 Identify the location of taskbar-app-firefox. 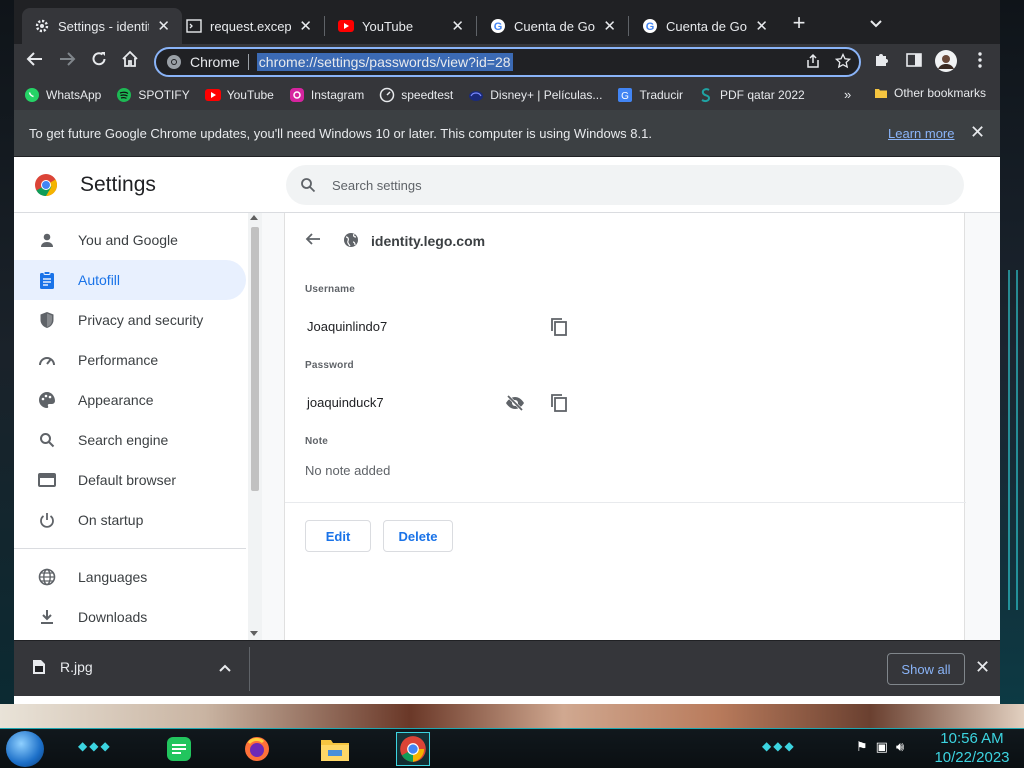
(257, 749).